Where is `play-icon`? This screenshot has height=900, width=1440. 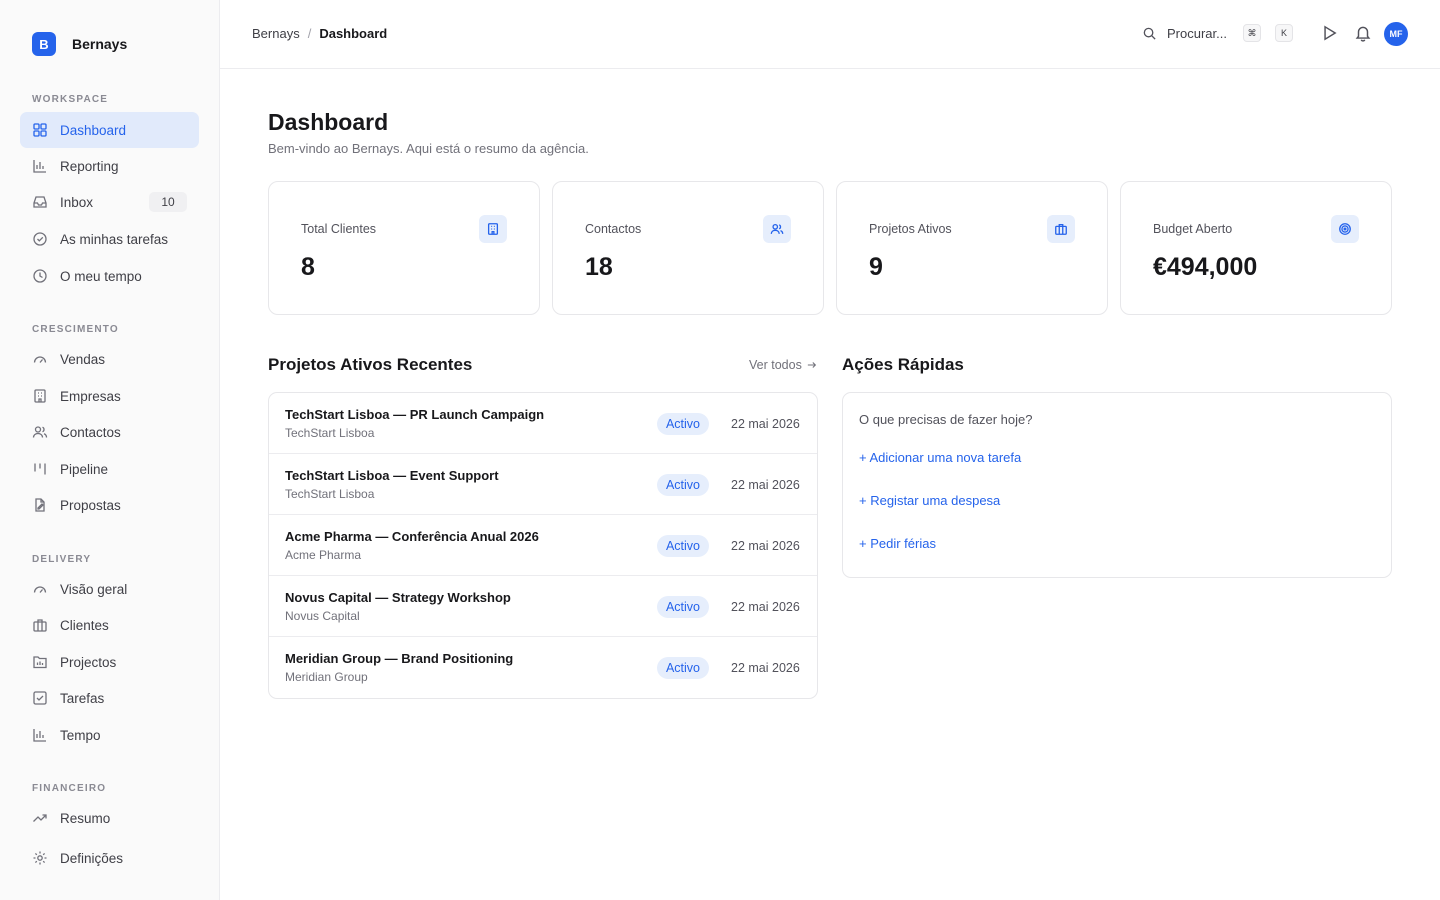 play-icon is located at coordinates (1329, 33).